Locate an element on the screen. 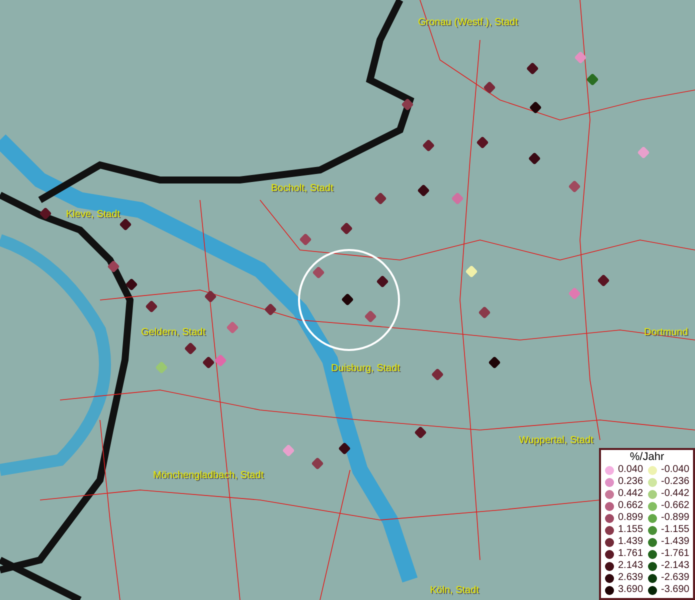 The height and width of the screenshot is (600, 695). legend-value: -0.662 is located at coordinates (675, 506).